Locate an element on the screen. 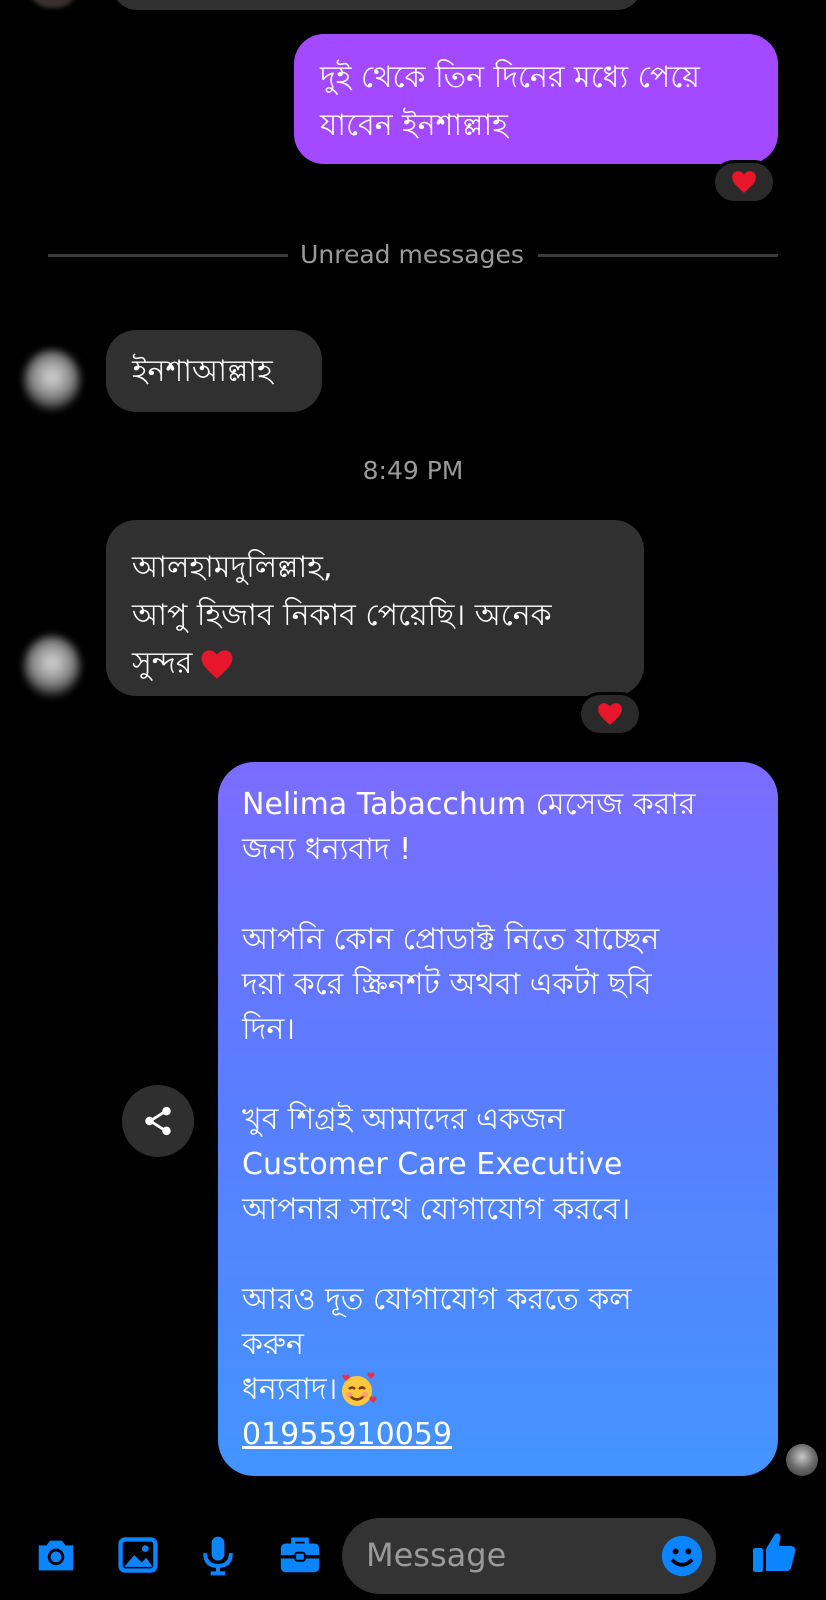 The height and width of the screenshot is (1600, 826). thumbs-up-icon is located at coordinates (774, 1552).